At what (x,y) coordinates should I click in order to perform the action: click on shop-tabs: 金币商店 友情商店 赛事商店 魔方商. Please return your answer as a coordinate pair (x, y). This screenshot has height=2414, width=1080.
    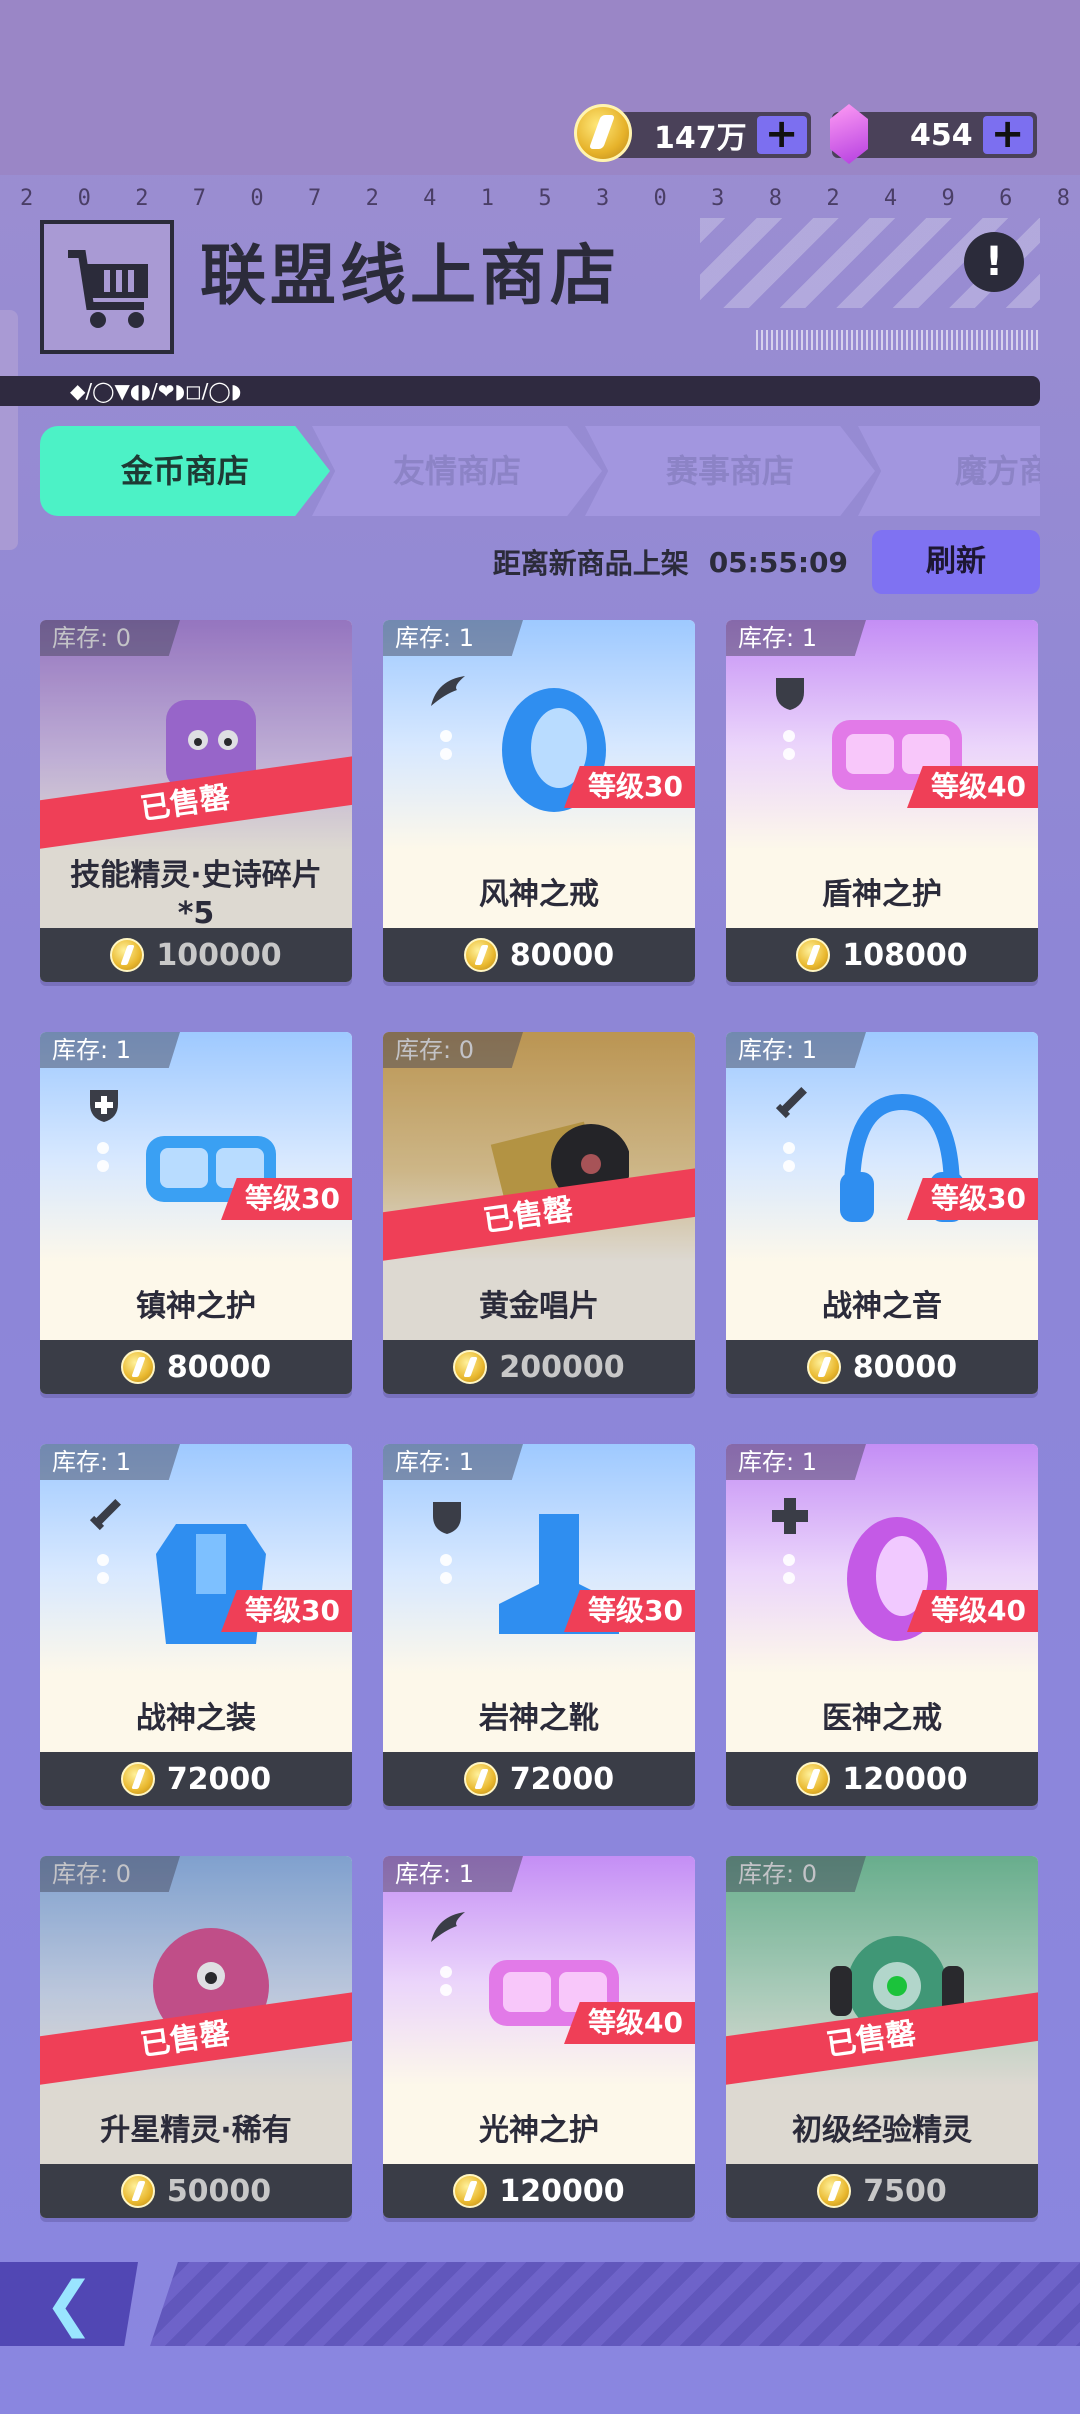
    Looking at the image, I should click on (540, 471).